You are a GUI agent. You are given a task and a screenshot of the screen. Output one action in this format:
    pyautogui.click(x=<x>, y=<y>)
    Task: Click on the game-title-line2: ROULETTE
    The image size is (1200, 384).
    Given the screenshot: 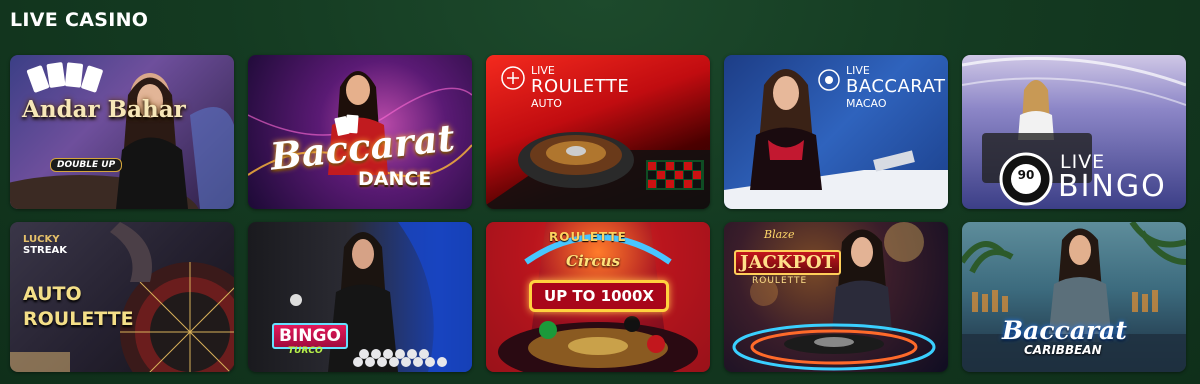 What is the action you would take?
    pyautogui.click(x=78, y=319)
    